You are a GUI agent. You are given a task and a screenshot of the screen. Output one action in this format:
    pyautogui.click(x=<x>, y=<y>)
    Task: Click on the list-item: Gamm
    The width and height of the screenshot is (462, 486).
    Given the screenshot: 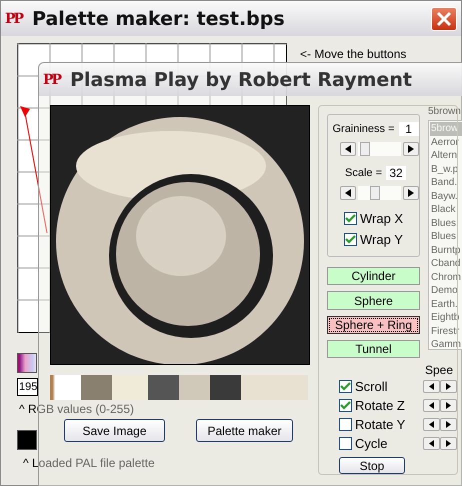 What is the action you would take?
    pyautogui.click(x=446, y=345)
    